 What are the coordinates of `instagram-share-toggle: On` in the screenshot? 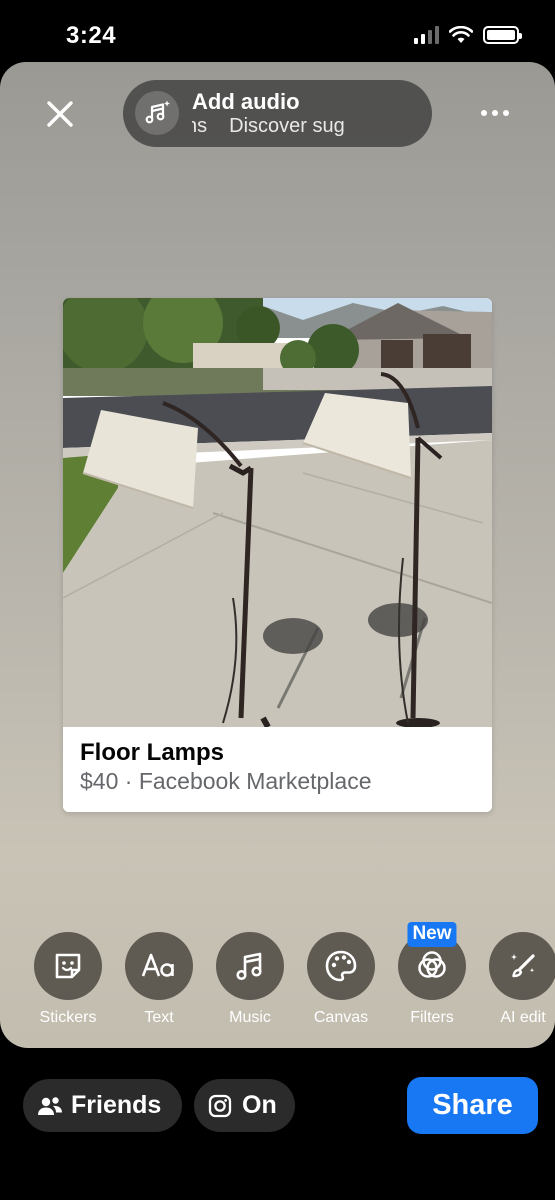 It's located at (244, 1105).